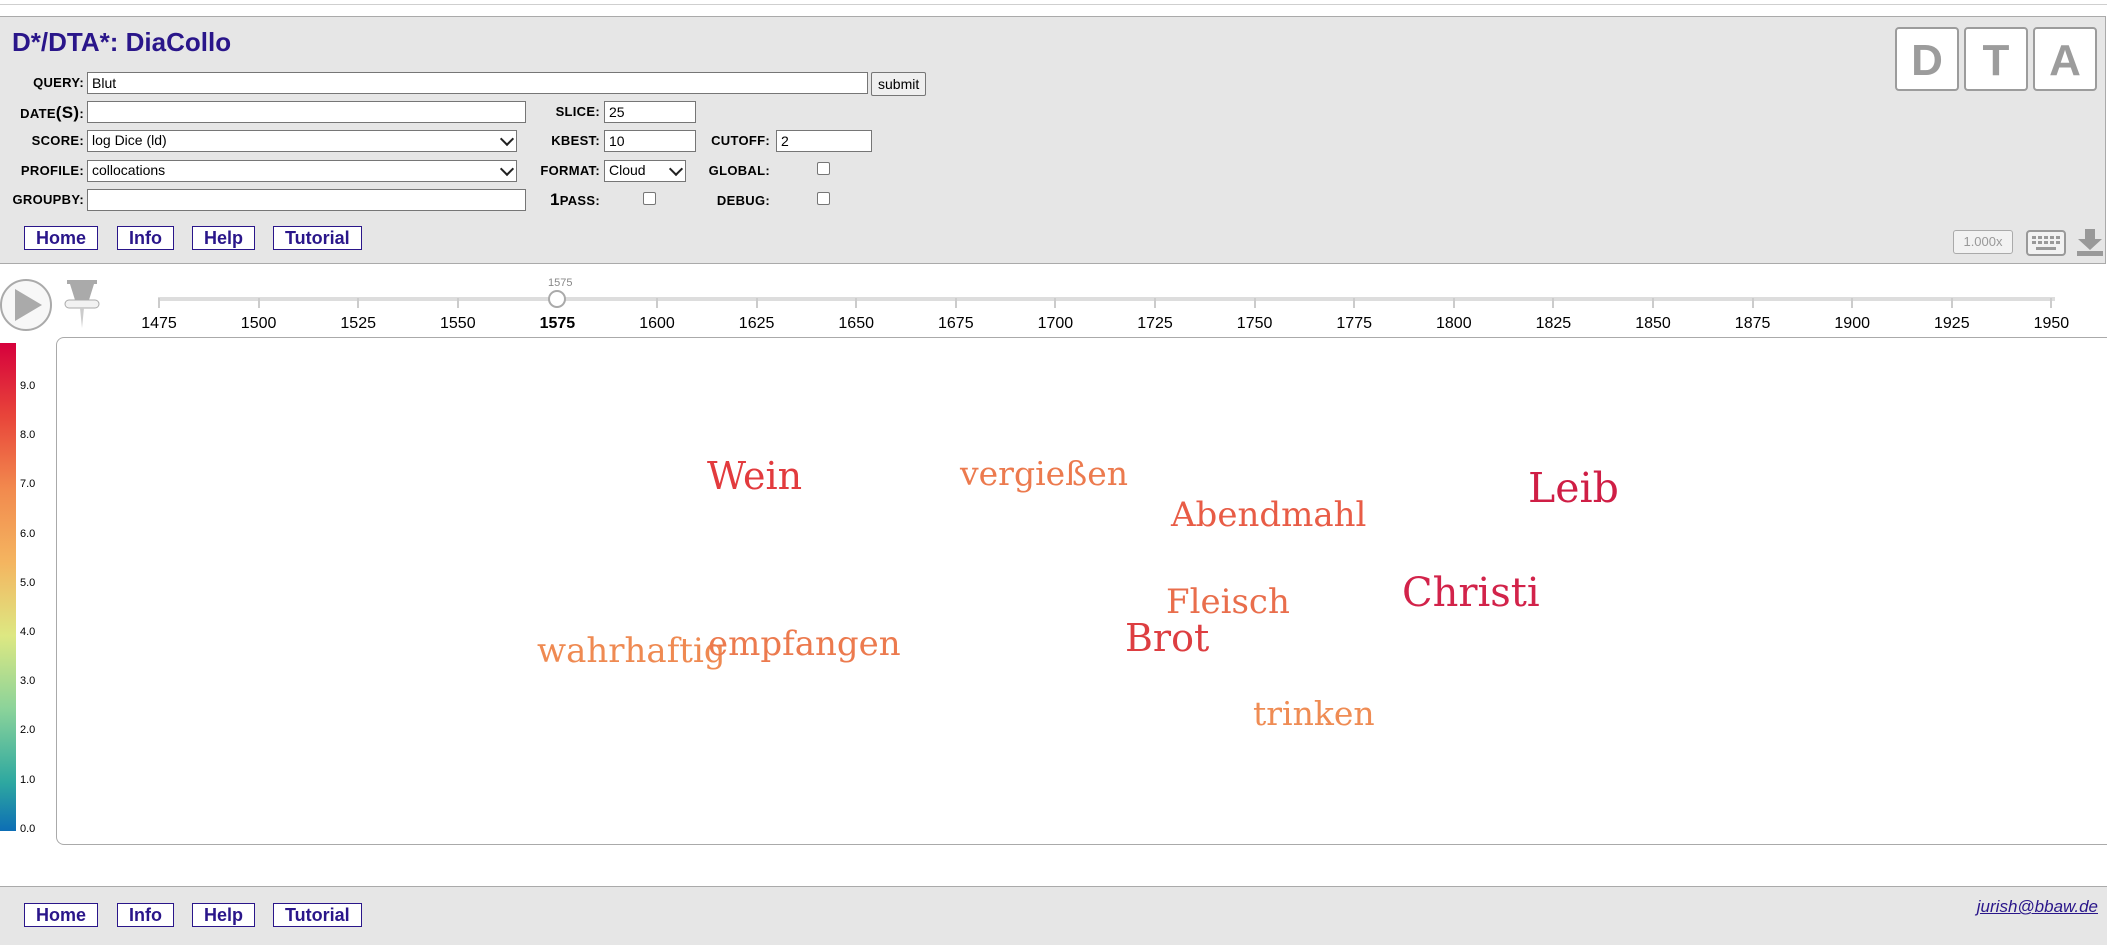 This screenshot has width=2107, height=945. Describe the element at coordinates (631, 651) in the screenshot. I see `cloud-word-wahrhaftig: wahrhaftig` at that location.